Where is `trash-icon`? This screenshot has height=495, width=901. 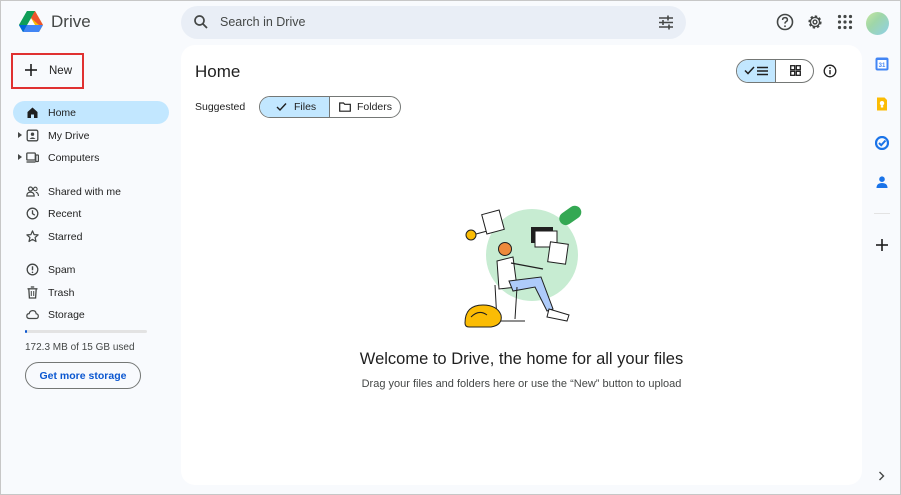 trash-icon is located at coordinates (32, 292).